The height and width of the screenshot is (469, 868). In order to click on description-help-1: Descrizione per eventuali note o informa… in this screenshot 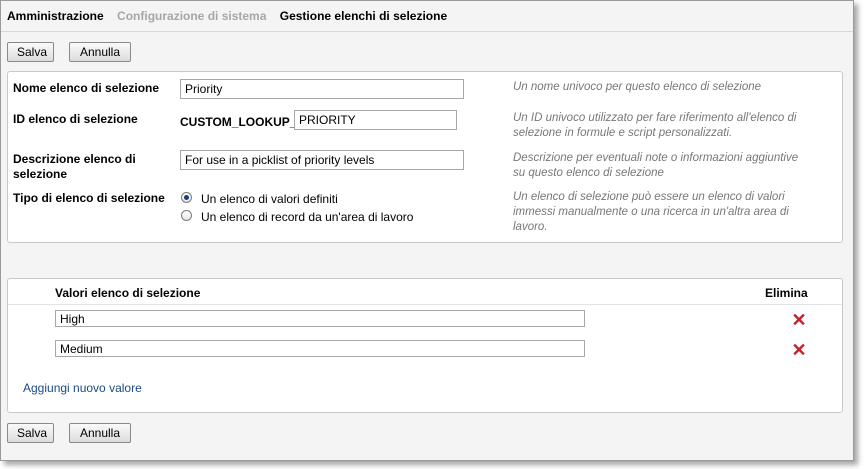, I will do `click(656, 158)`.